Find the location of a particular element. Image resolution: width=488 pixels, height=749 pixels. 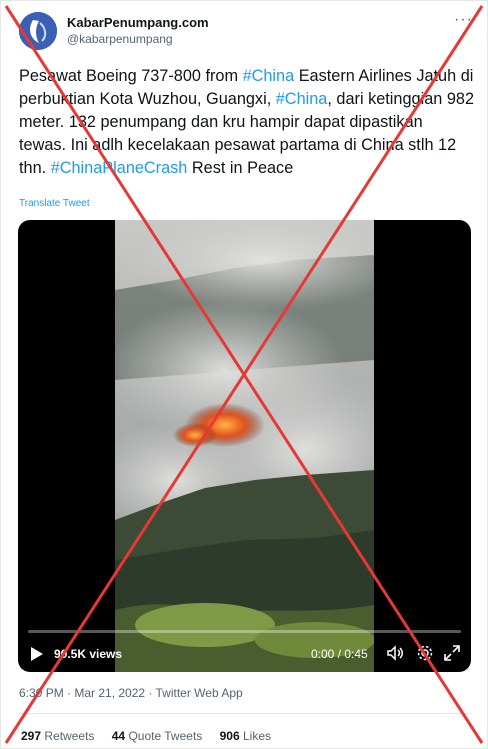

likes-stat: 906 Likes is located at coordinates (245, 736).